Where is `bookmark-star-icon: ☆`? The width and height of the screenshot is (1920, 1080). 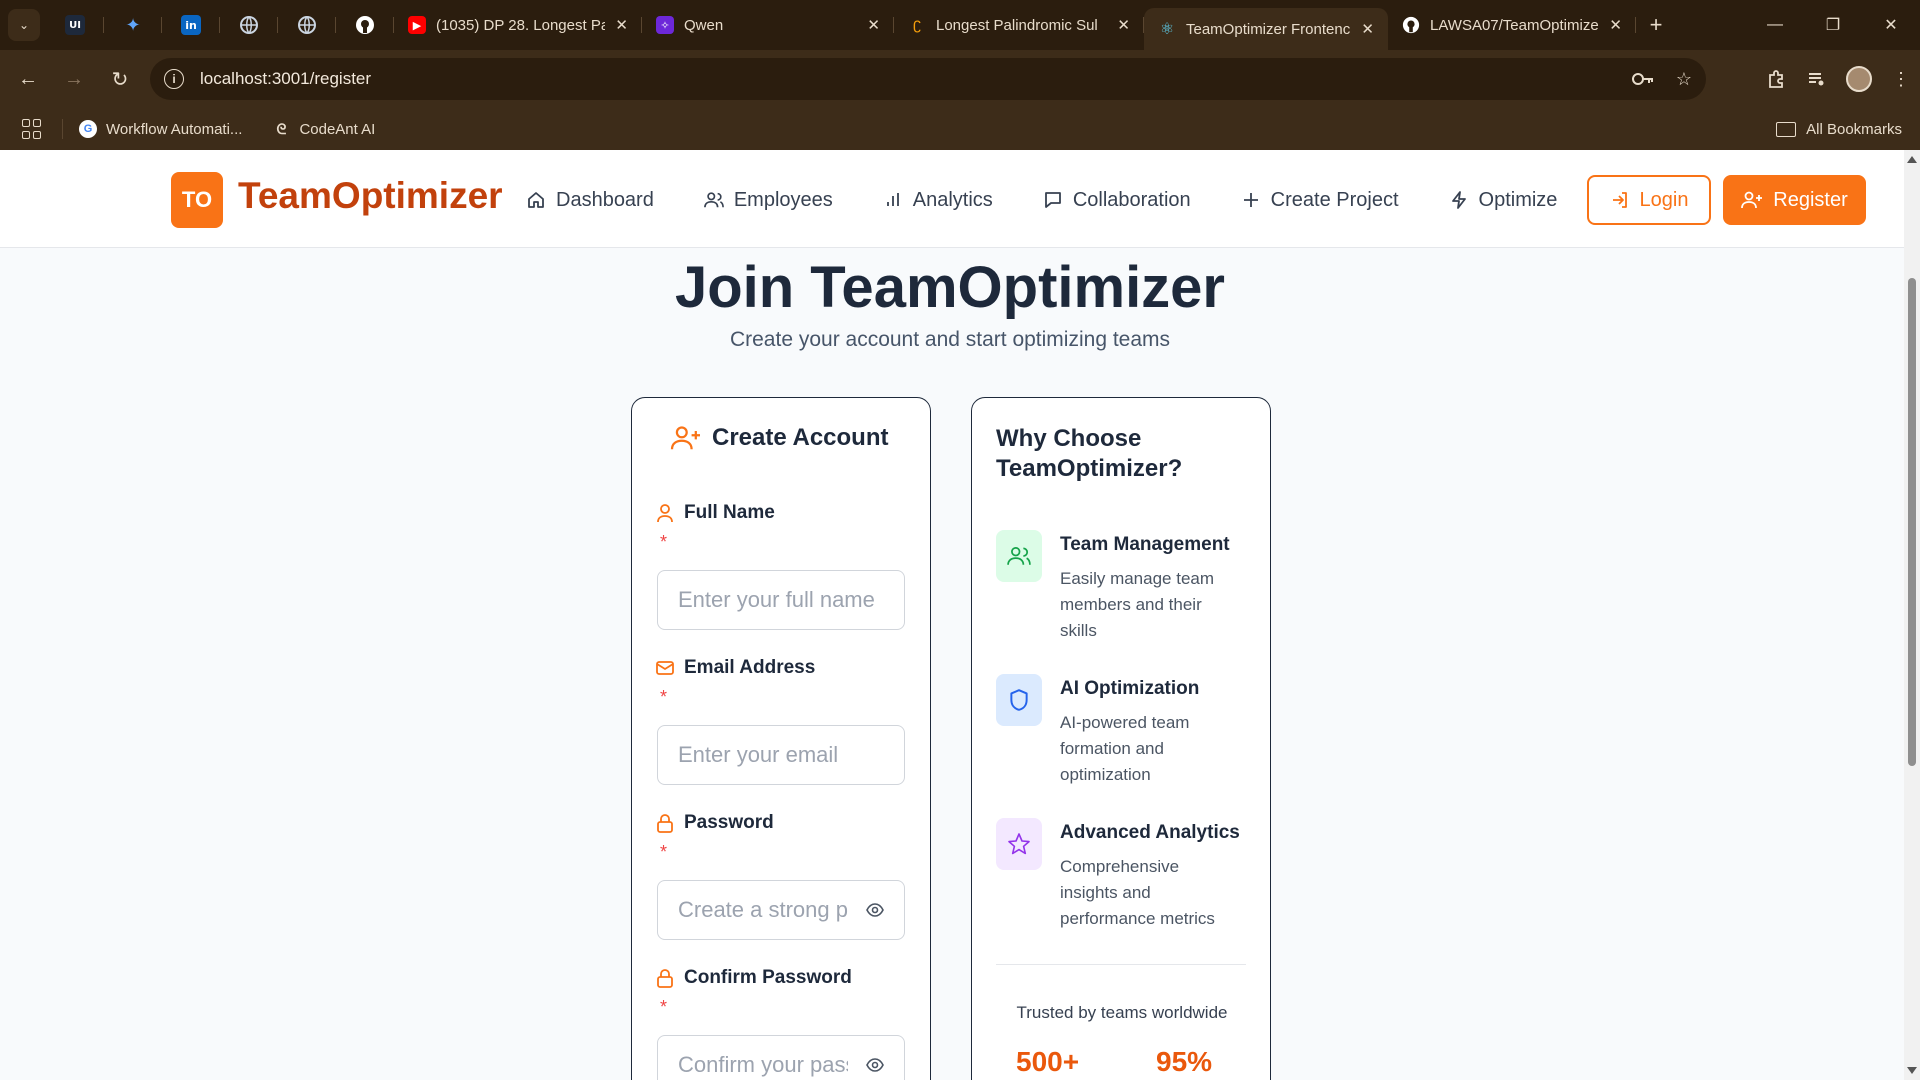 bookmark-star-icon: ☆ is located at coordinates (1684, 79).